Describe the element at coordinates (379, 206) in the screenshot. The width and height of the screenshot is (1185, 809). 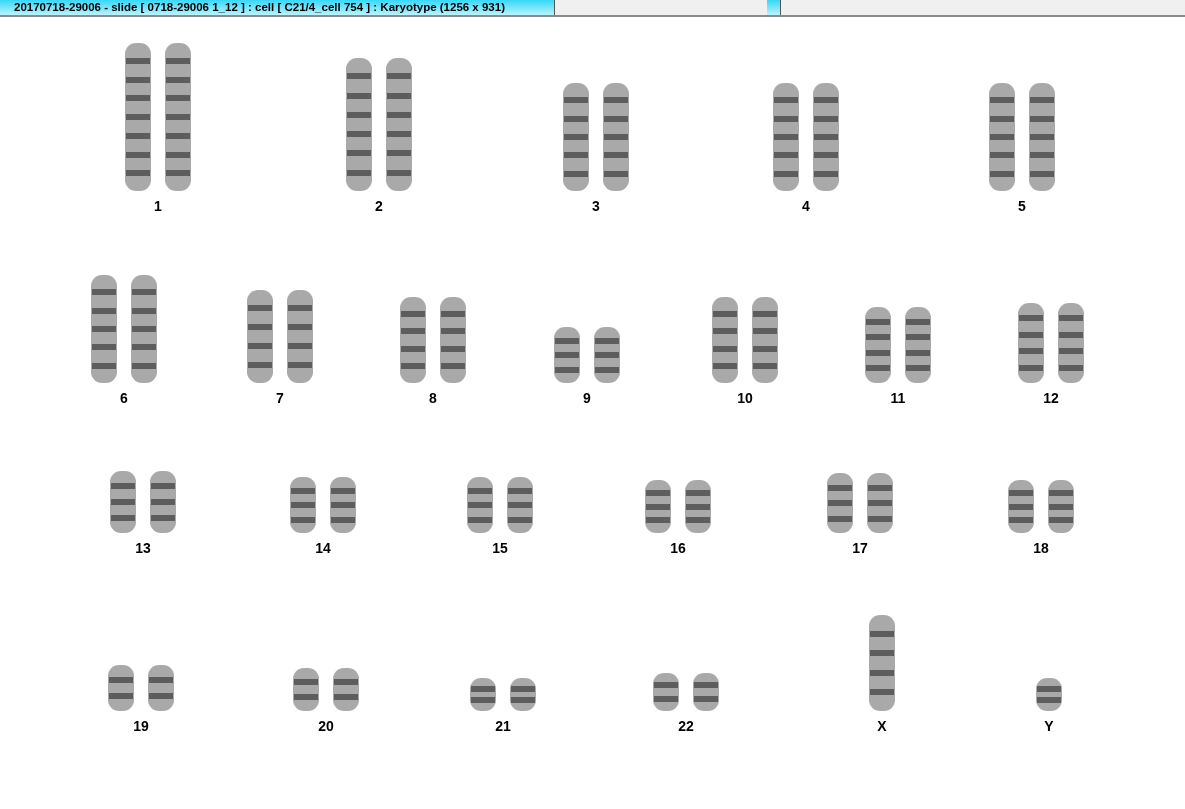
I see `chromosome-label: 2` at that location.